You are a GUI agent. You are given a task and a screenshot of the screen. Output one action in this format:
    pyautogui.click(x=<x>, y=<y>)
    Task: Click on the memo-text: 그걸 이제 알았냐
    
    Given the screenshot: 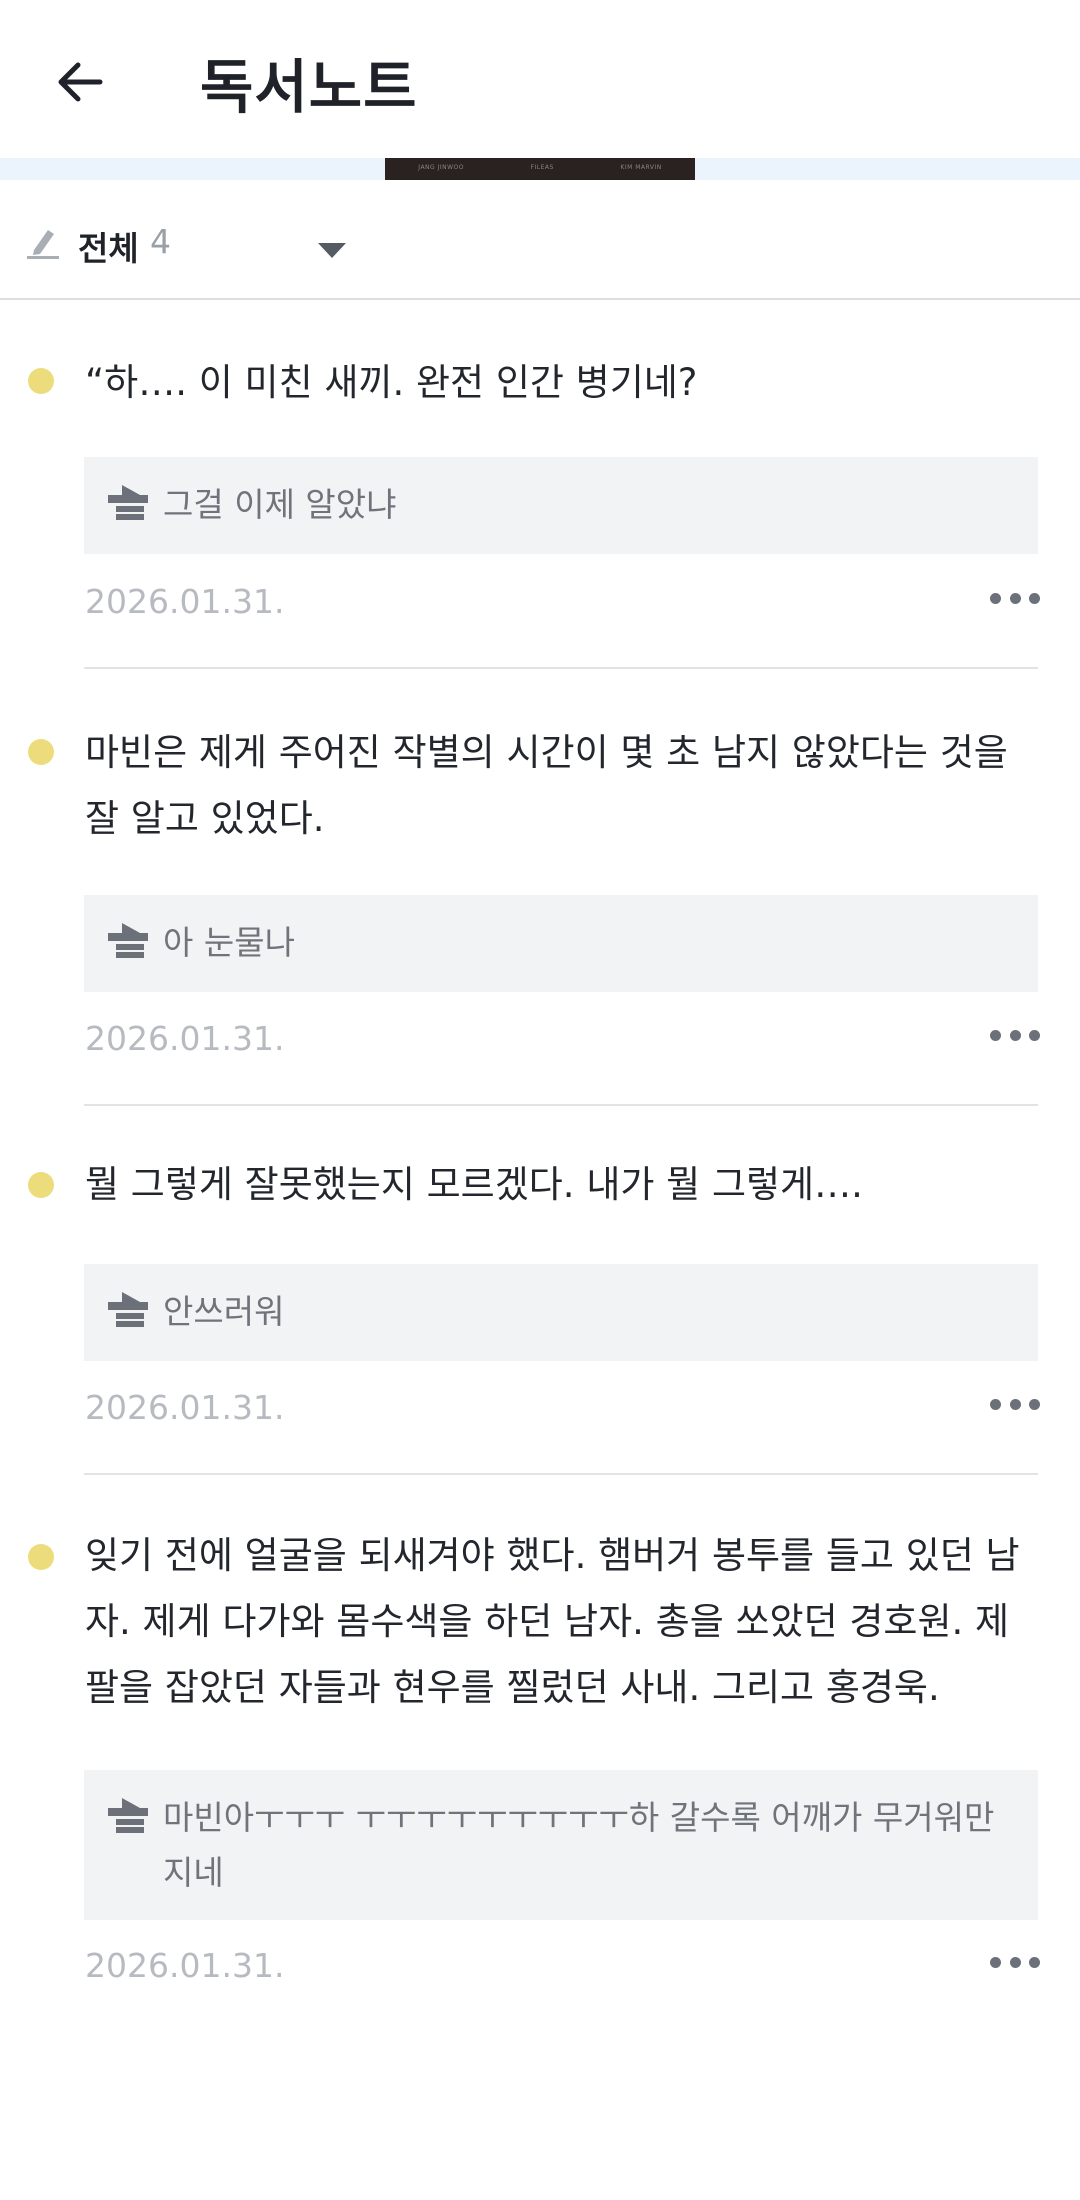 What is the action you would take?
    pyautogui.click(x=280, y=504)
    